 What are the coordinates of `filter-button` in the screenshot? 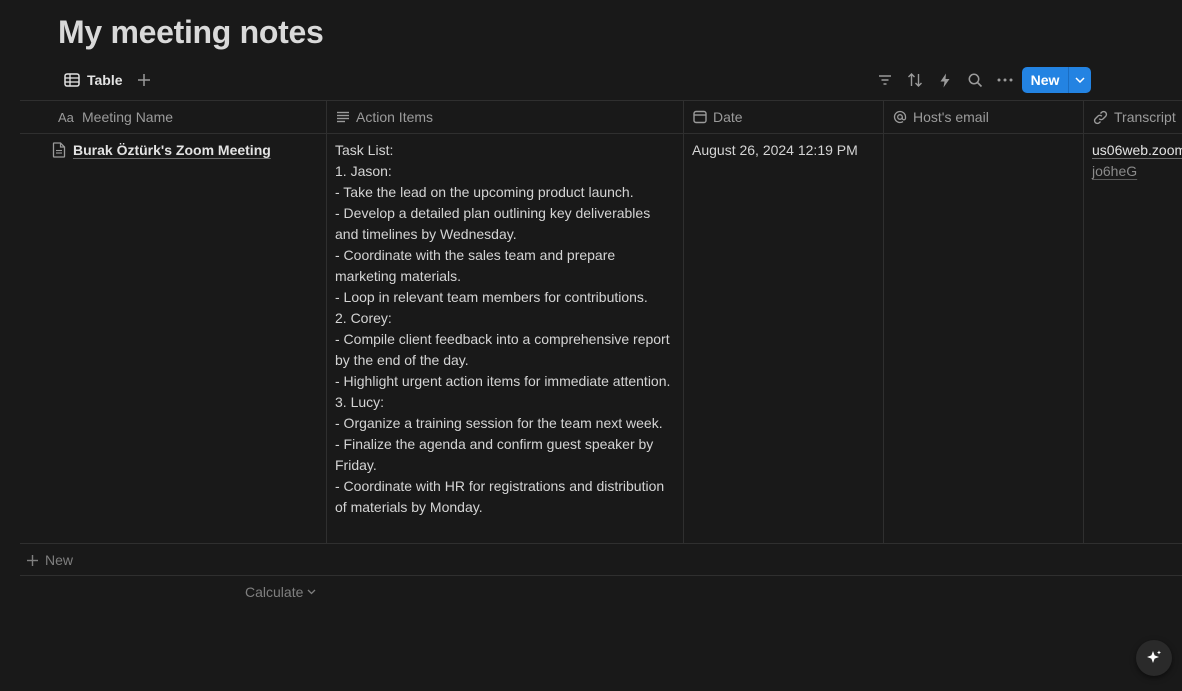 It's located at (885, 80).